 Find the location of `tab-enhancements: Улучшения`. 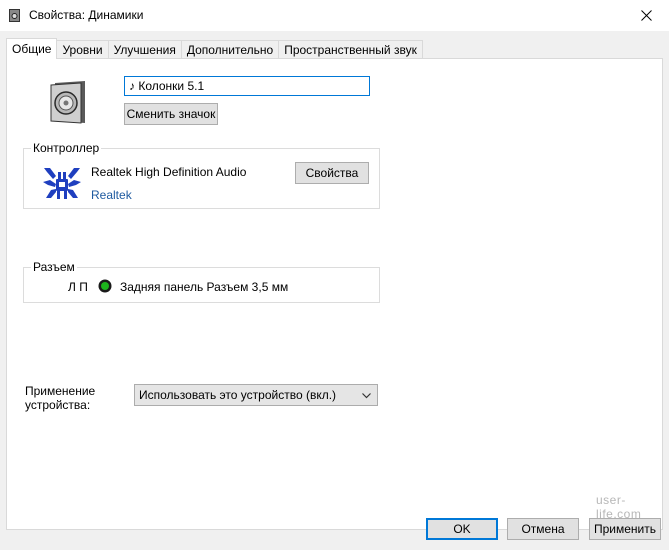

tab-enhancements: Улучшения is located at coordinates (144, 49).